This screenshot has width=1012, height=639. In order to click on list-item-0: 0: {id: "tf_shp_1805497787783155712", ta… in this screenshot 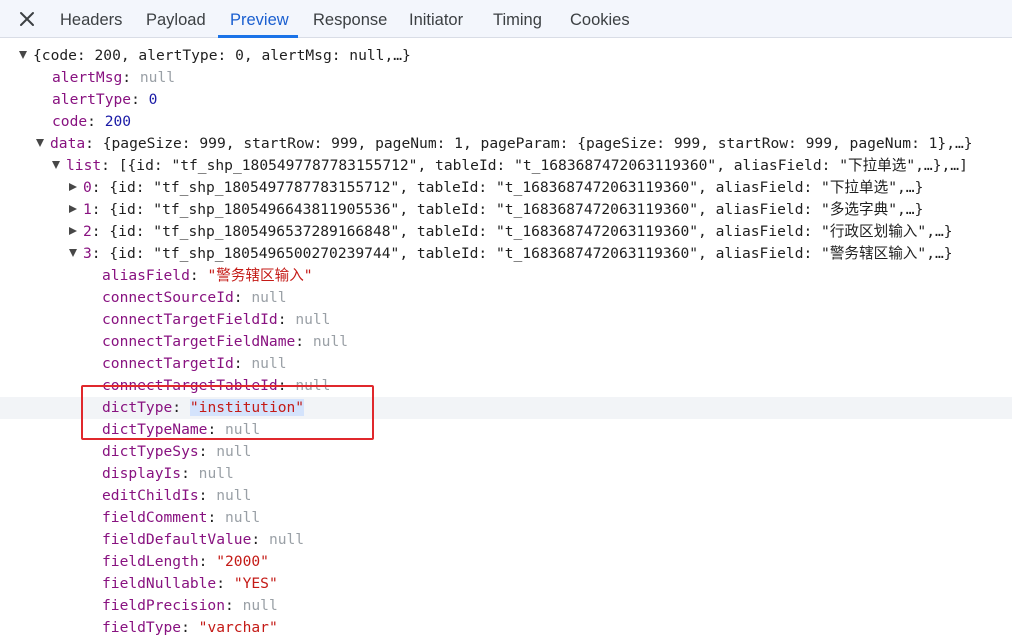, I will do `click(506, 188)`.